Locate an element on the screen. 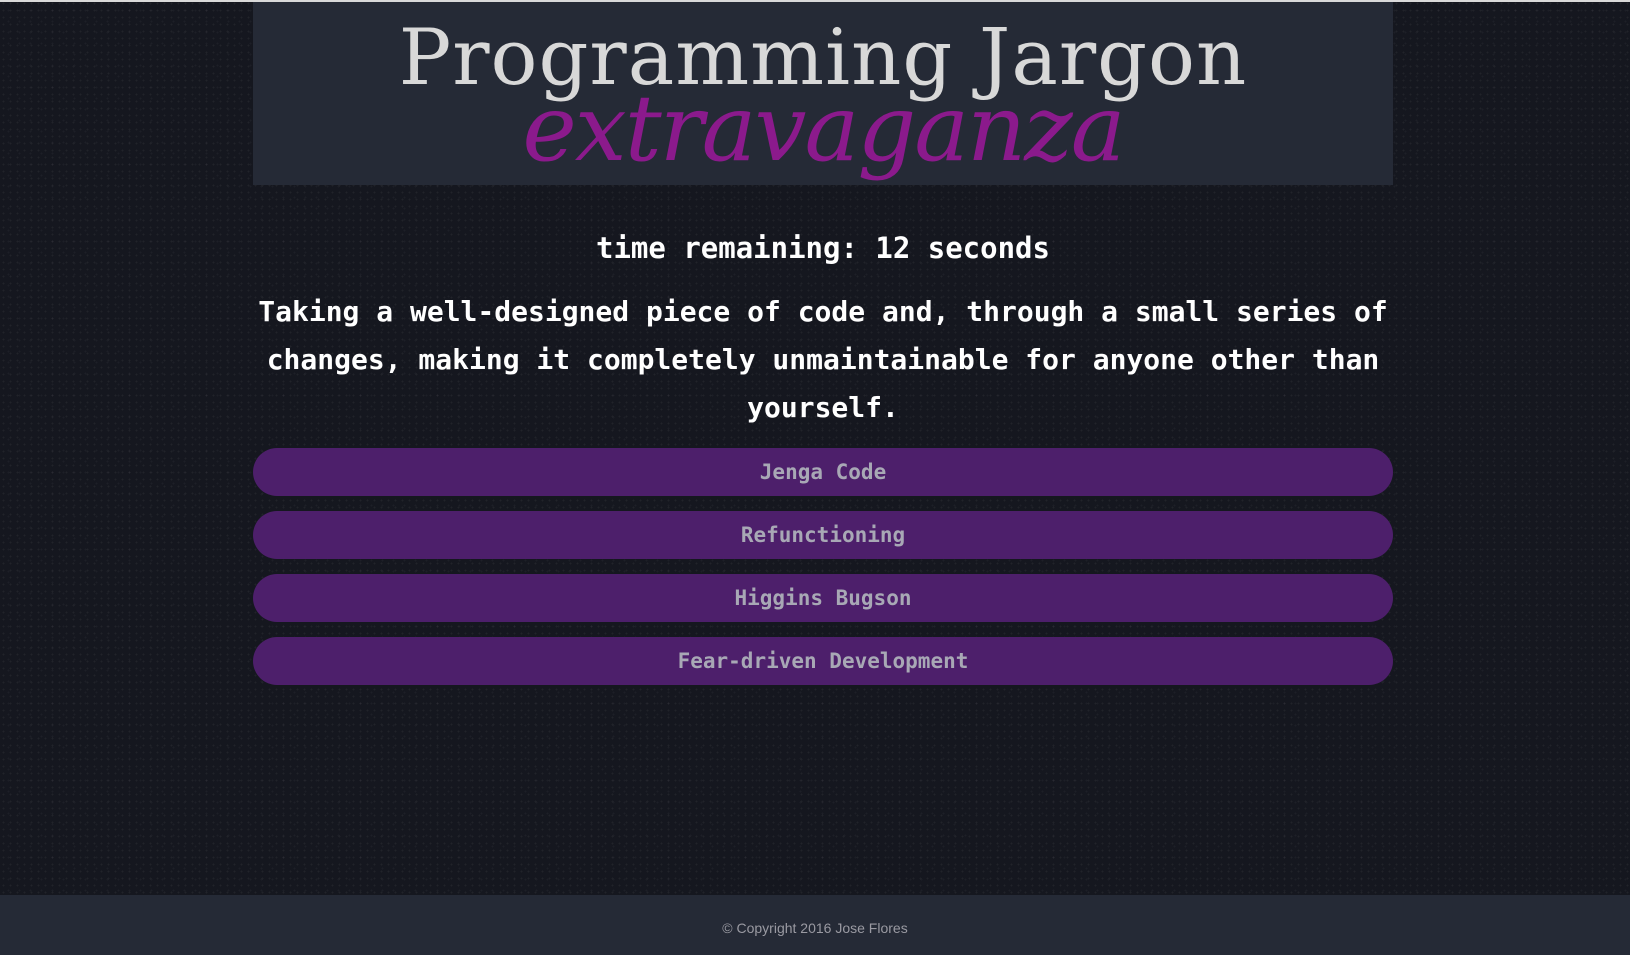 The width and height of the screenshot is (1630, 955). site-footer: © Copyright 2016 Jose Flores is located at coordinates (815, 925).